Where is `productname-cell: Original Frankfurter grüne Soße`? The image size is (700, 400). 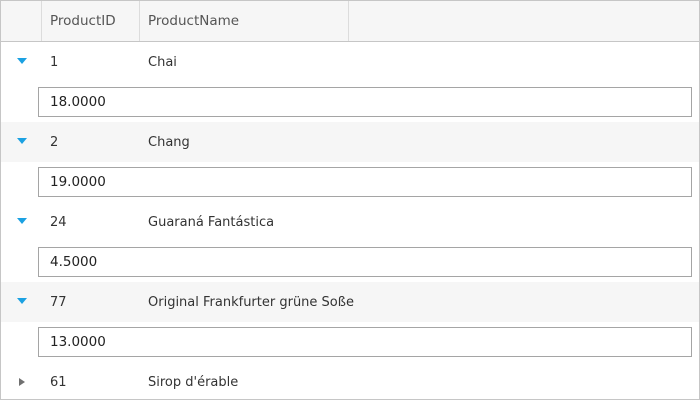
productname-cell: Original Frankfurter grüne Soße is located at coordinates (290, 302).